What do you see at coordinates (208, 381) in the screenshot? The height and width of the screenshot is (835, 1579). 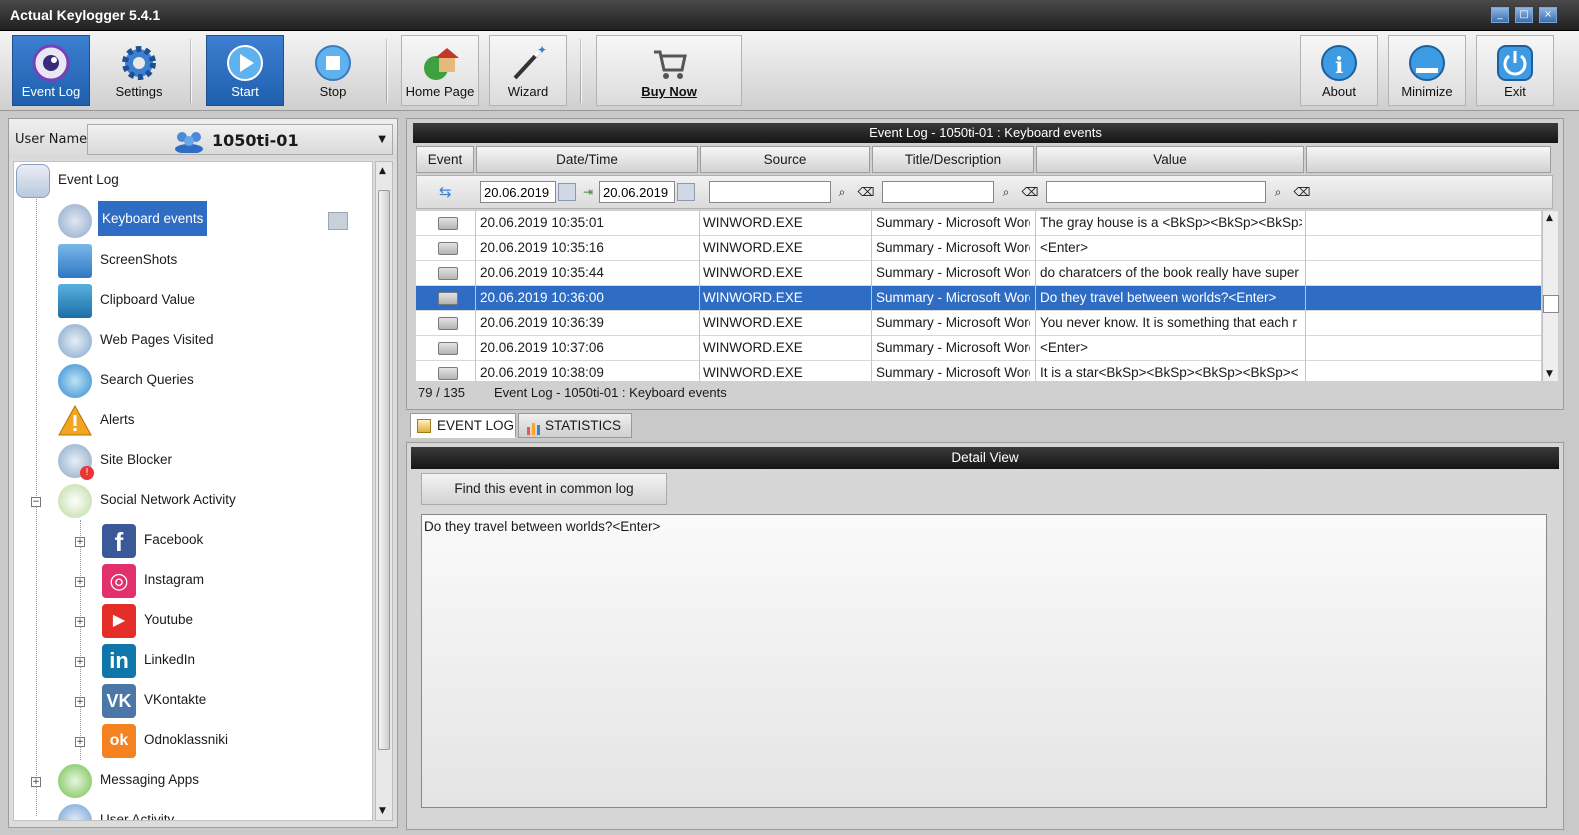 I see `tree-item-search-queries: Search Queries` at bounding box center [208, 381].